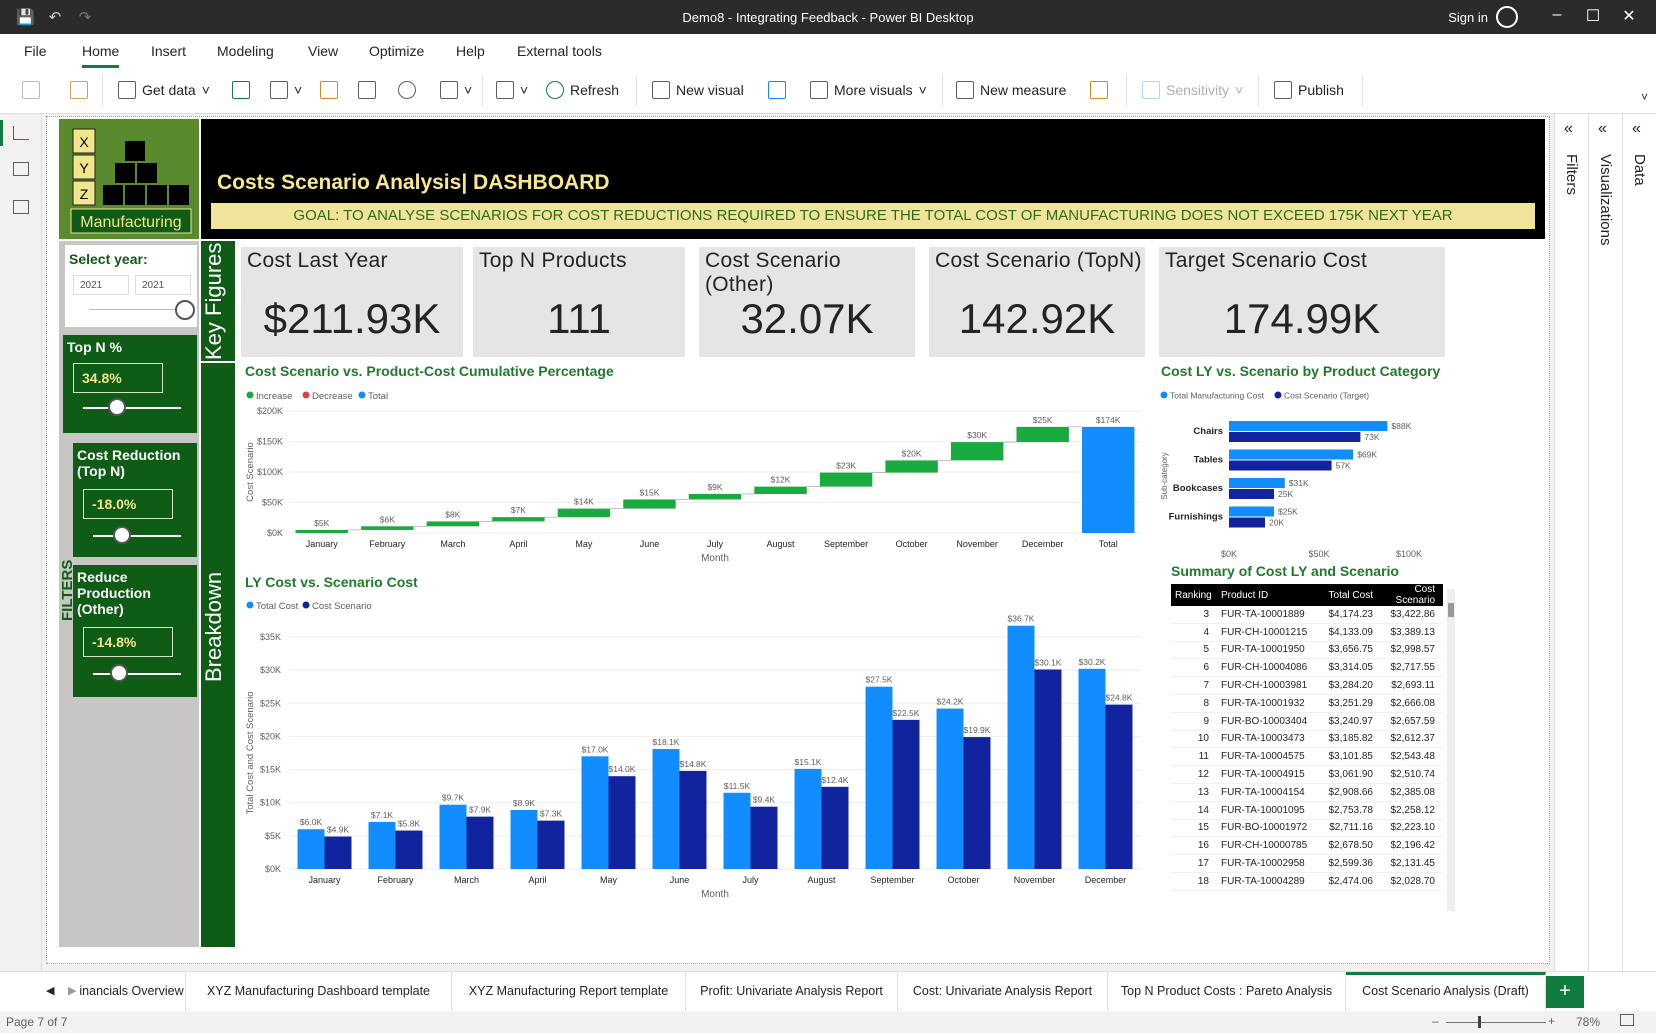 This screenshot has width=1656, height=1033. What do you see at coordinates (1307, 633) in the screenshot?
I see `table-row: 4 FUR-CH-10001215 $4,133.09 $3,389.13` at bounding box center [1307, 633].